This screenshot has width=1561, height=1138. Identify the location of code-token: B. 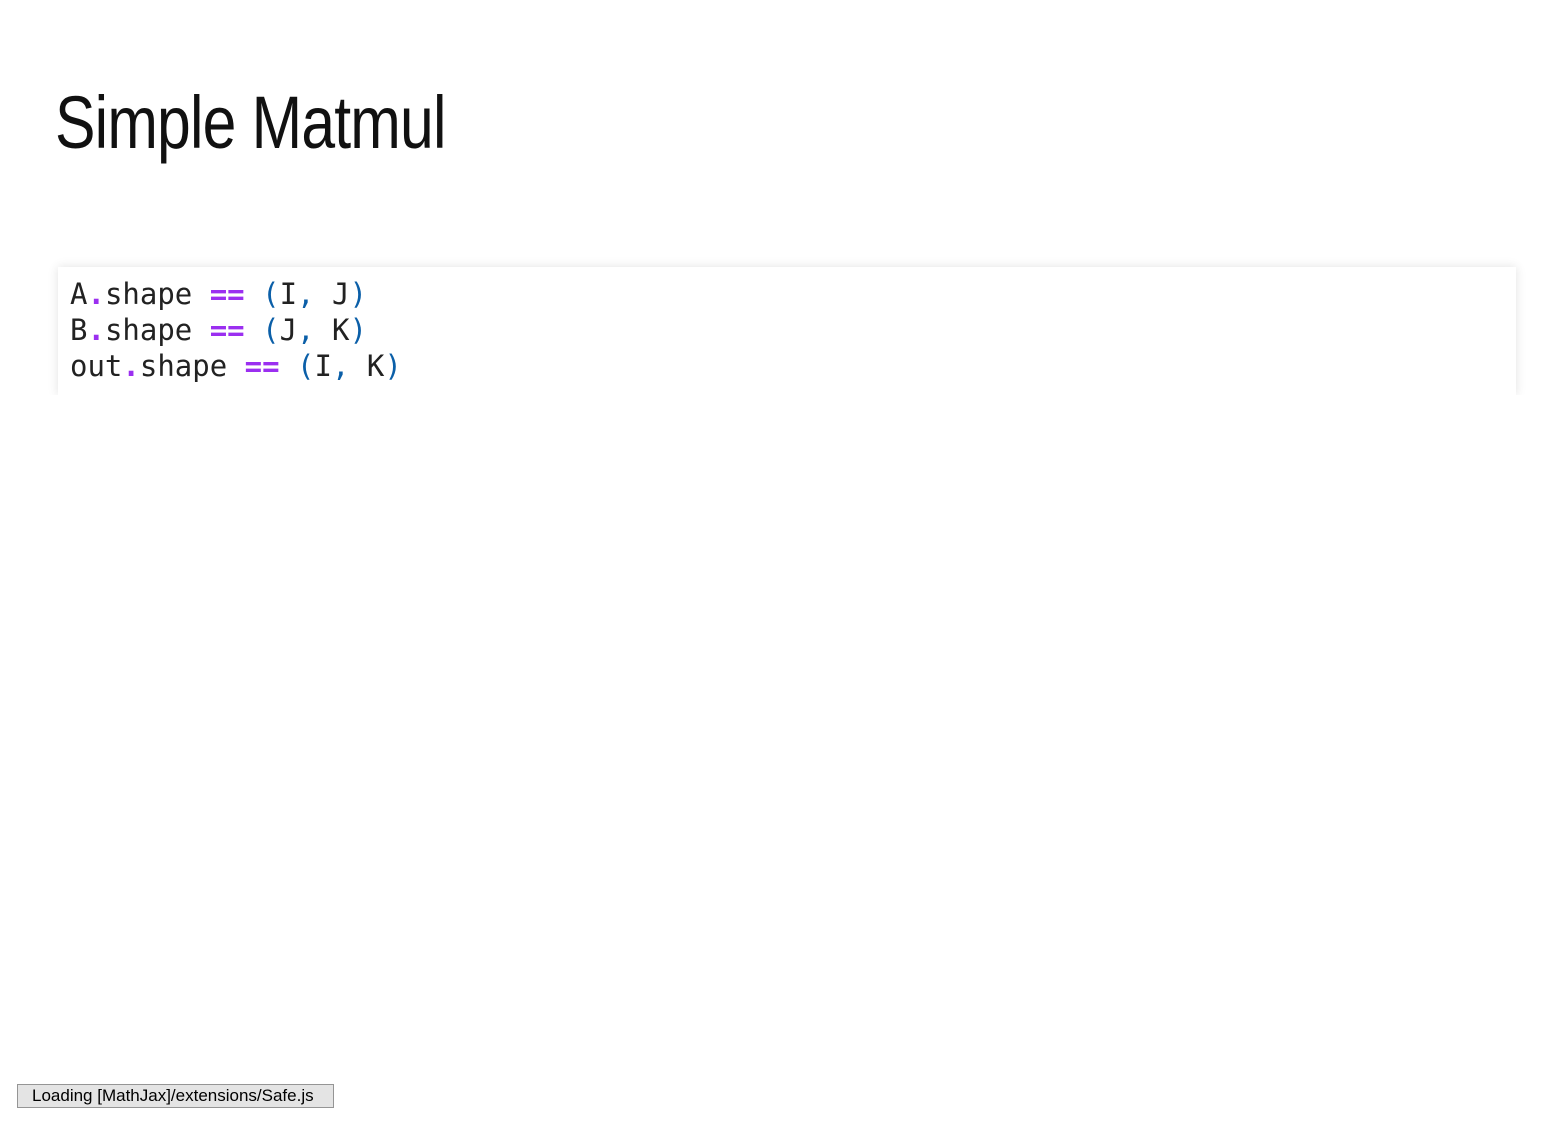
(79, 330).